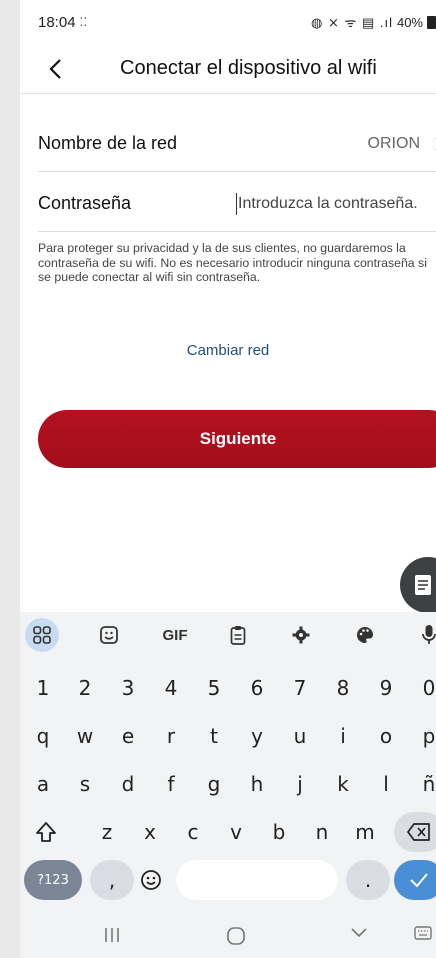 The height and width of the screenshot is (958, 436). I want to click on change-network-link: Cambiar red, so click(228, 350).